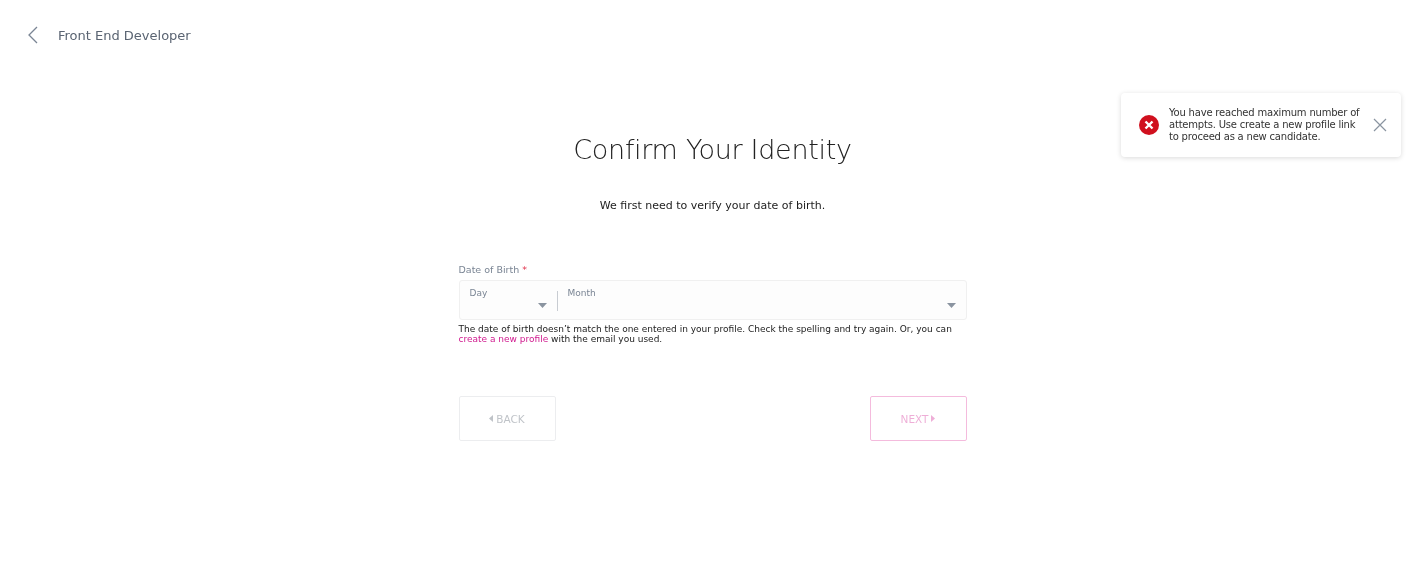 Image resolution: width=1425 pixels, height=583 pixels. I want to click on right-triangle-icon, so click(933, 418).